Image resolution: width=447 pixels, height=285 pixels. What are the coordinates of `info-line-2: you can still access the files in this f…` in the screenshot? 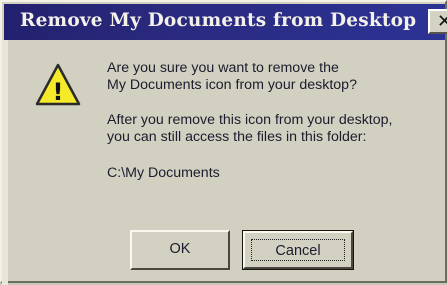 It's located at (237, 137).